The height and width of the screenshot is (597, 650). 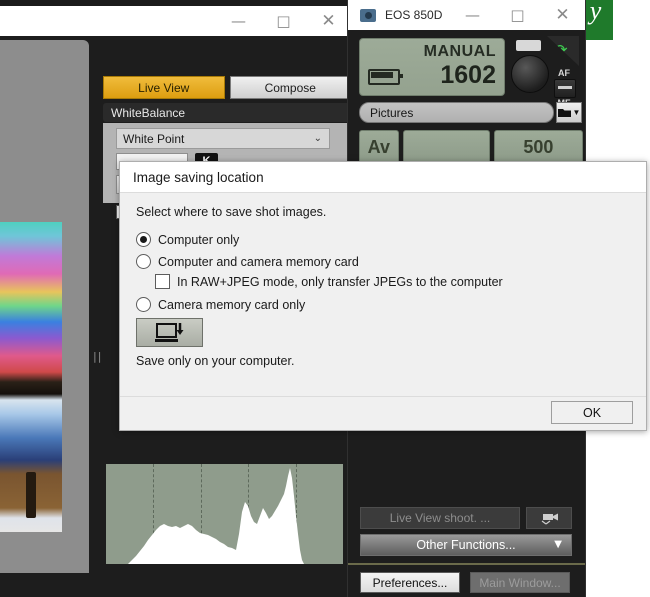 What do you see at coordinates (368, 15) in the screenshot?
I see `camera-app-icon` at bounding box center [368, 15].